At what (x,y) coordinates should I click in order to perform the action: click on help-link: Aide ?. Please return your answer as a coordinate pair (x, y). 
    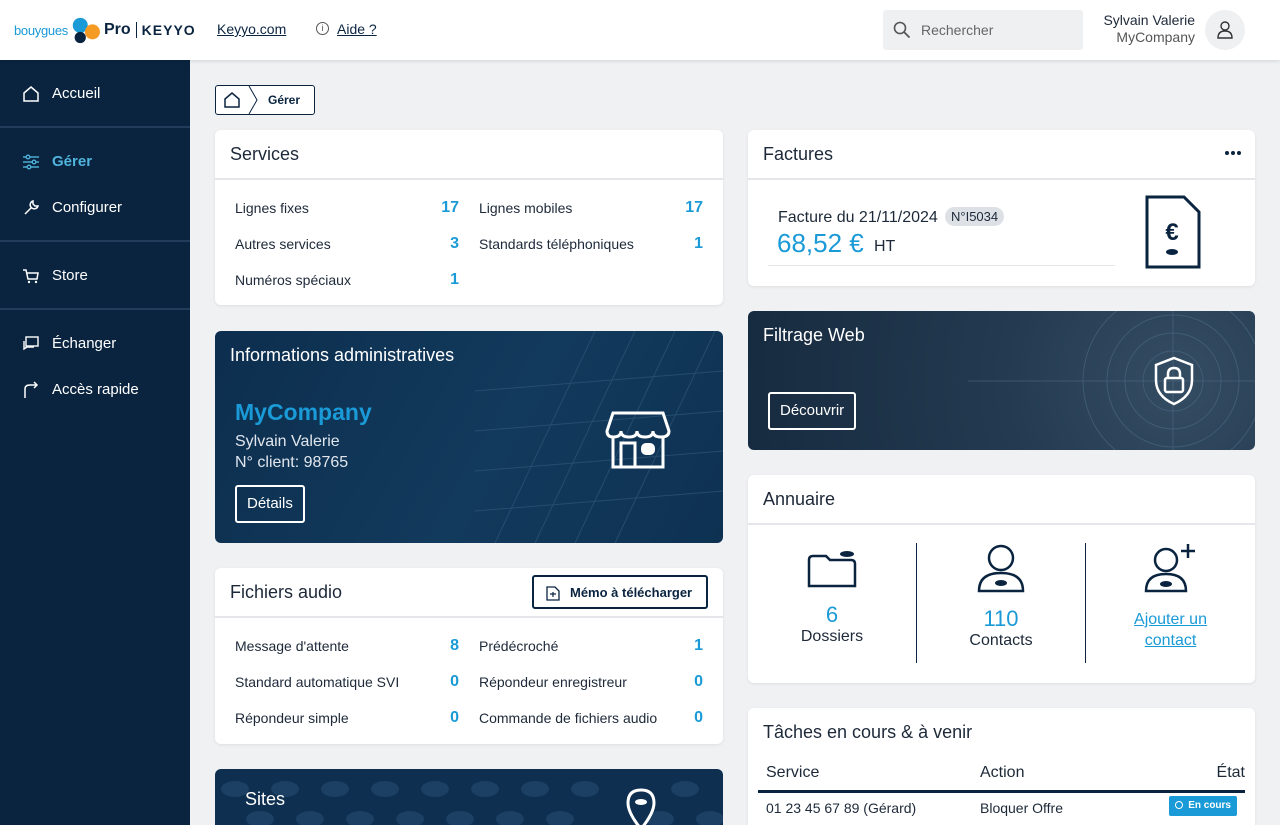
    Looking at the image, I should click on (357, 29).